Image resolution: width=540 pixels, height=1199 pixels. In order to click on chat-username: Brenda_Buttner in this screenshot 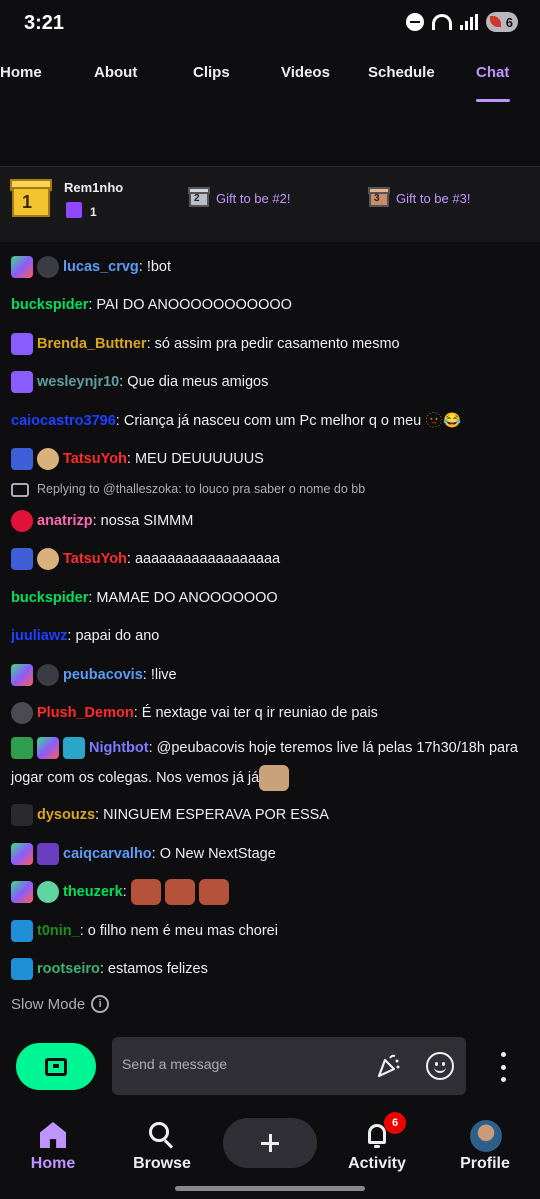, I will do `click(92, 344)`.